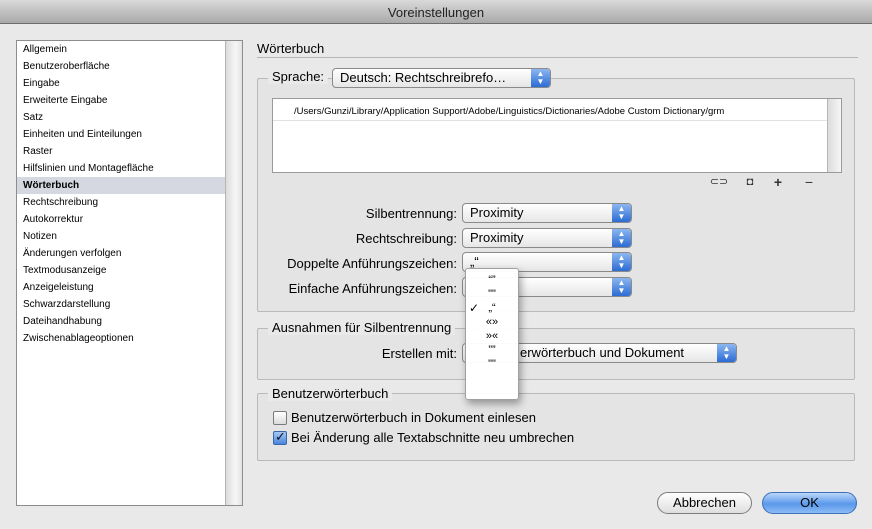 The width and height of the screenshot is (872, 529). I want to click on sidebar-item: Benutzeroberfläche, so click(121, 66).